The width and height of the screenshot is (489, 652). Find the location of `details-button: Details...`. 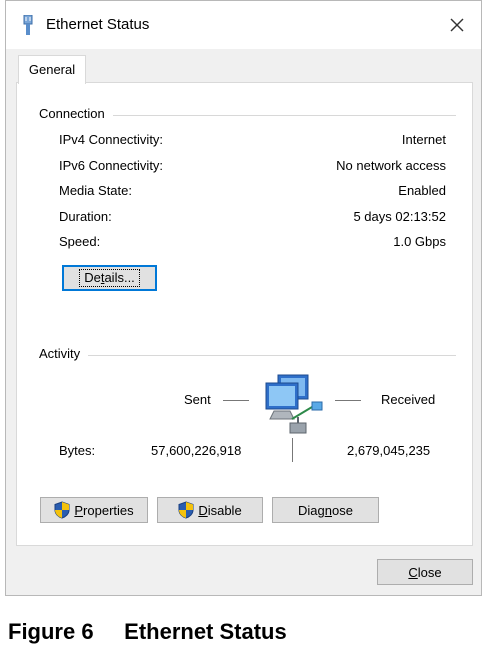

details-button: Details... is located at coordinates (109, 278).